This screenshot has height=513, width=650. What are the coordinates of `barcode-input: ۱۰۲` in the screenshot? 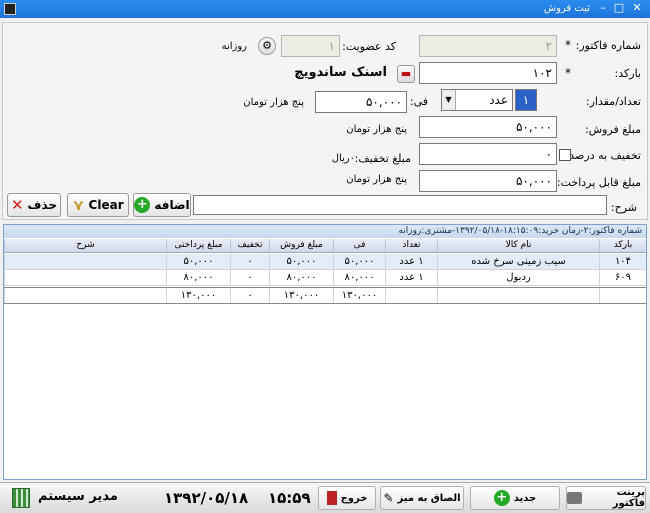 It's located at (488, 73).